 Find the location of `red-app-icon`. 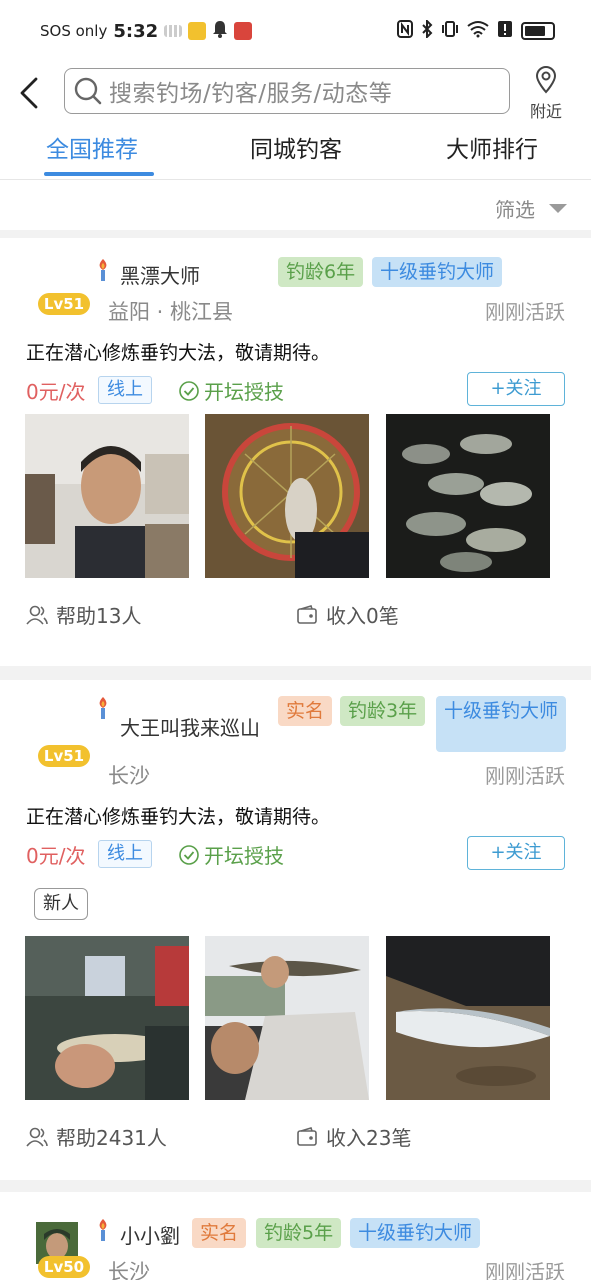

red-app-icon is located at coordinates (243, 31).